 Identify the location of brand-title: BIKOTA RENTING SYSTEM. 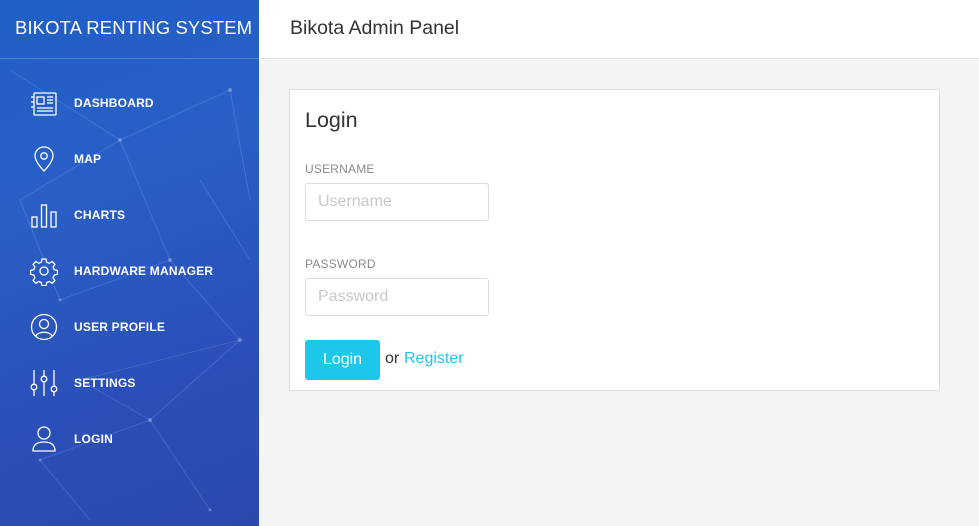
(129, 29).